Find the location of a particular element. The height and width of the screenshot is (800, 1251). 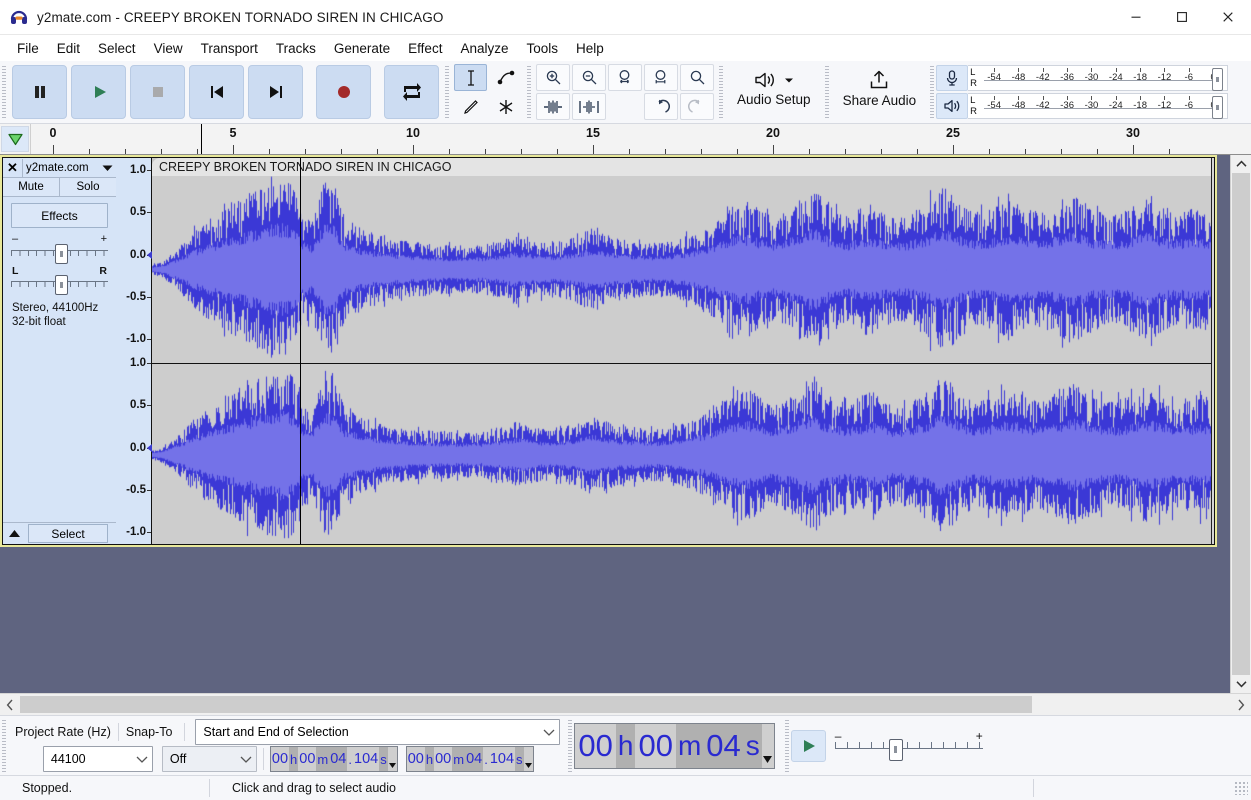

clip-title-bar: CREEPY BROKEN TORNADO SIREN IN CHICAGO is located at coordinates (683, 167).